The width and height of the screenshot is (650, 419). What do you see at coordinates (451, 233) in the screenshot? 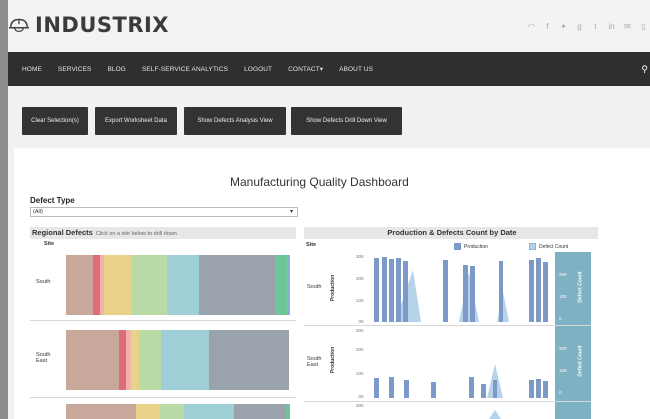
I see `production-defects-header: Production & Defects Count by Date` at bounding box center [451, 233].